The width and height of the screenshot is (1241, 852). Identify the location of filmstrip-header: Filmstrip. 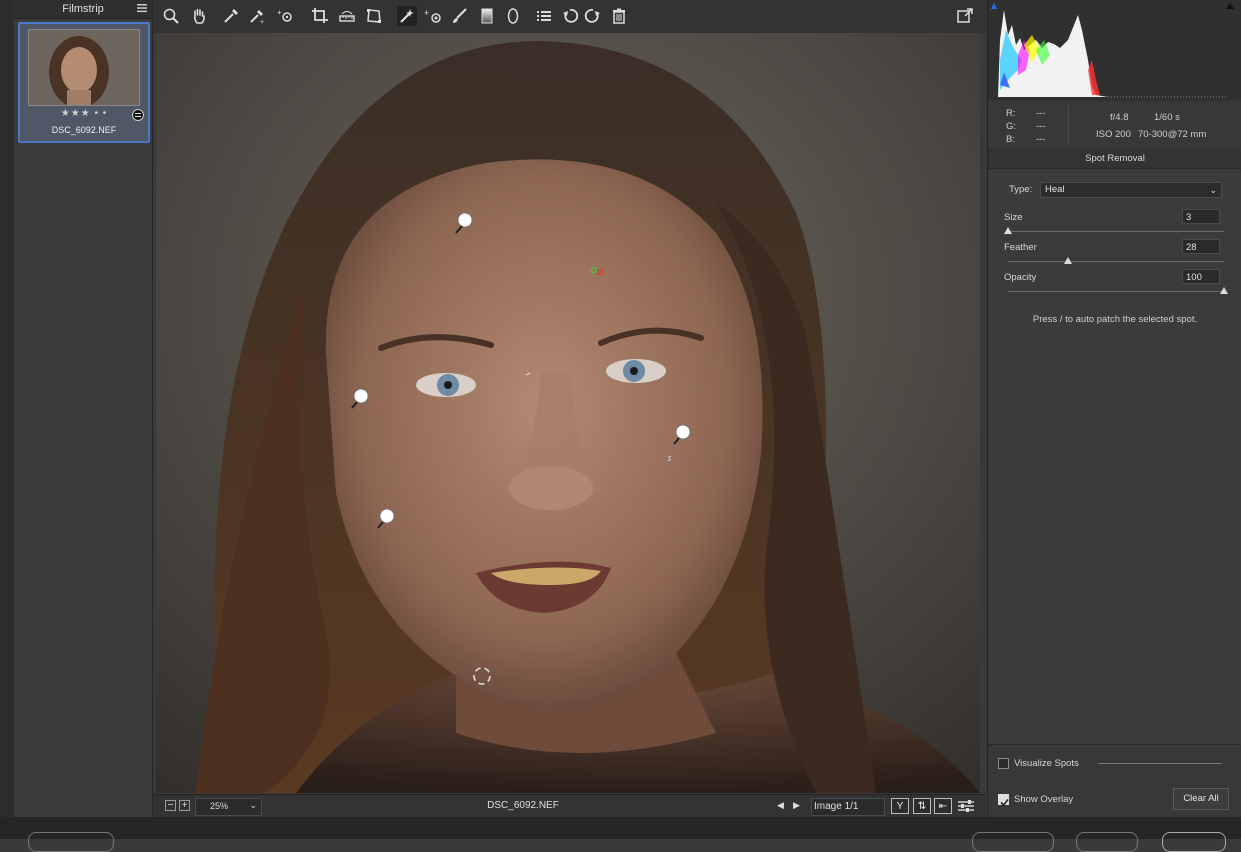
(83, 9).